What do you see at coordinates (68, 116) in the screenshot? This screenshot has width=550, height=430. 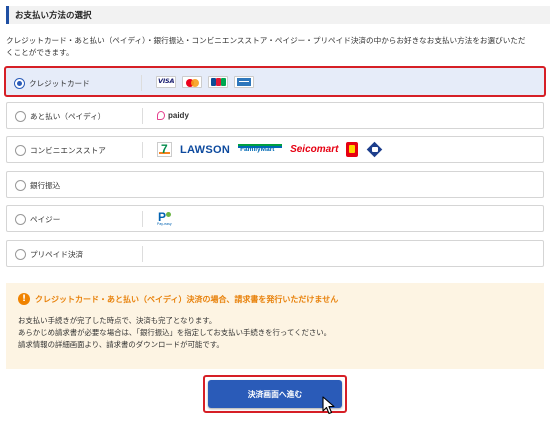 I see `option-label-paidy: あと払い（ペイディ）` at bounding box center [68, 116].